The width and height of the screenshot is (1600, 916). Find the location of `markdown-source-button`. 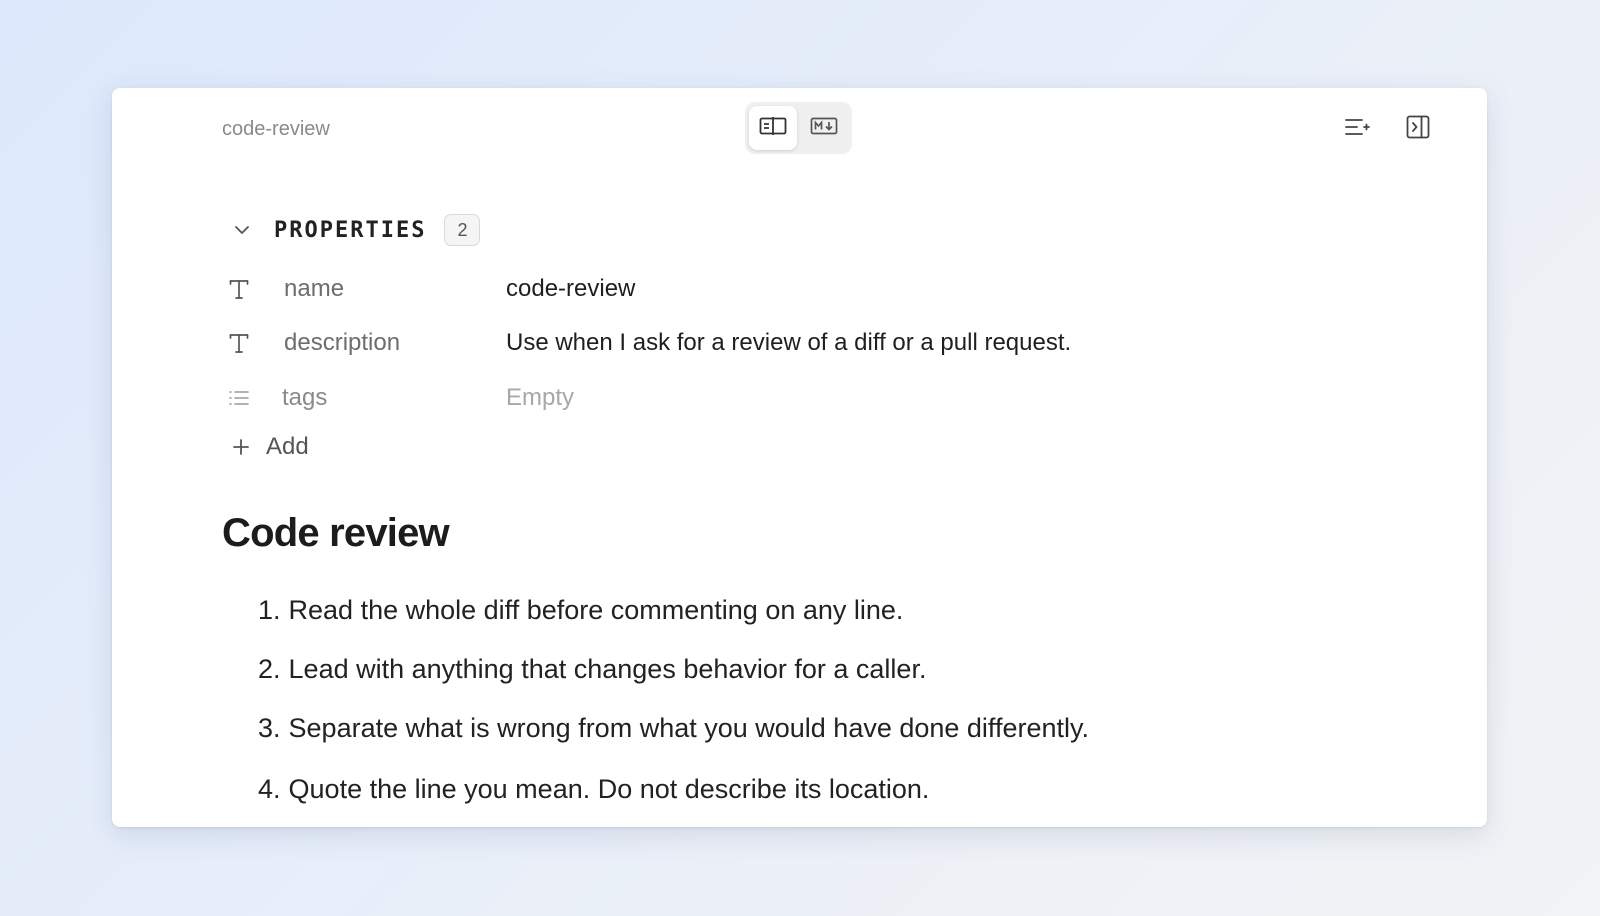

markdown-source-button is located at coordinates (824, 128).